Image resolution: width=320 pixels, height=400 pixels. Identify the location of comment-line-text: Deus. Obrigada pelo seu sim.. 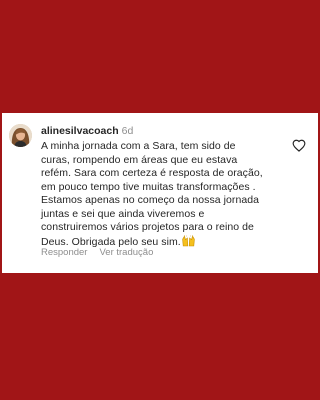
(111, 241).